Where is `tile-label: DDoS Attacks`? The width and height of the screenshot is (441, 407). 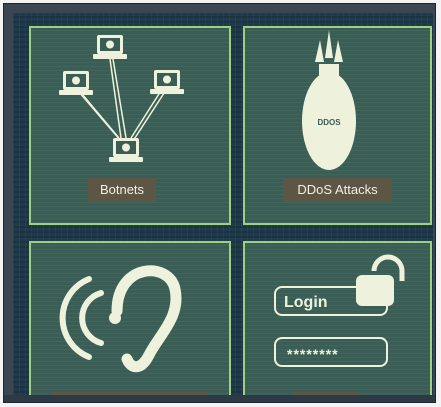 tile-label: DDoS Attacks is located at coordinates (337, 190).